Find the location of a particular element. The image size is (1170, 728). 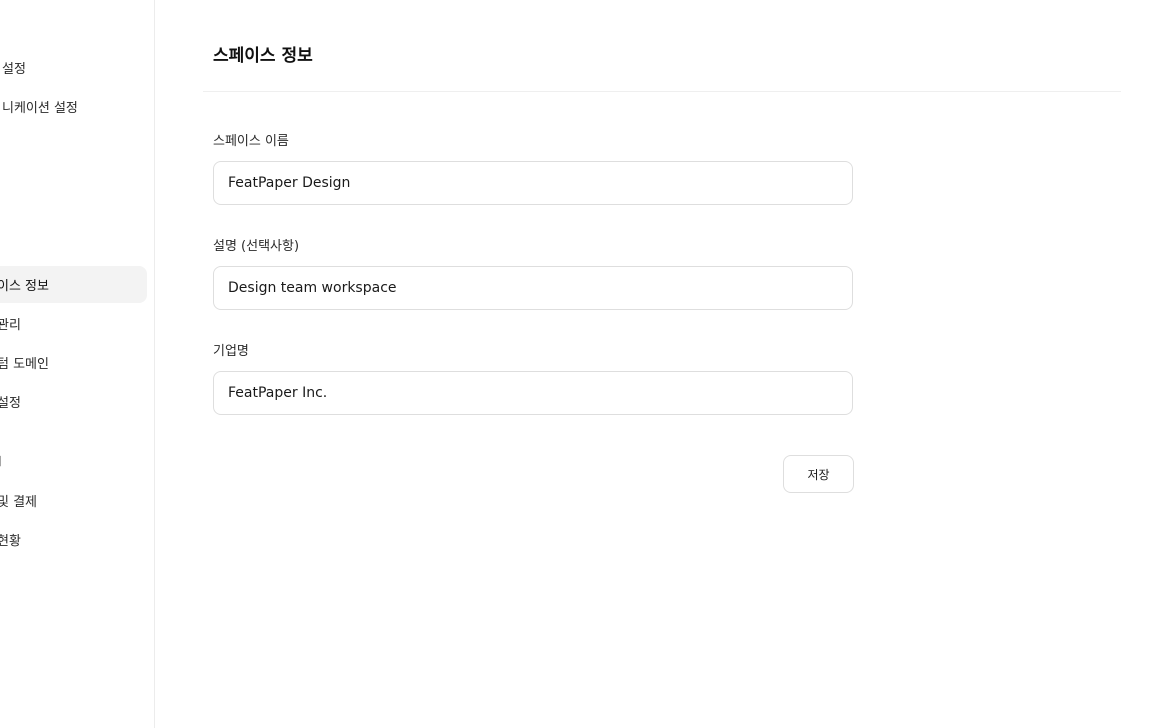

description-input is located at coordinates (533, 288).